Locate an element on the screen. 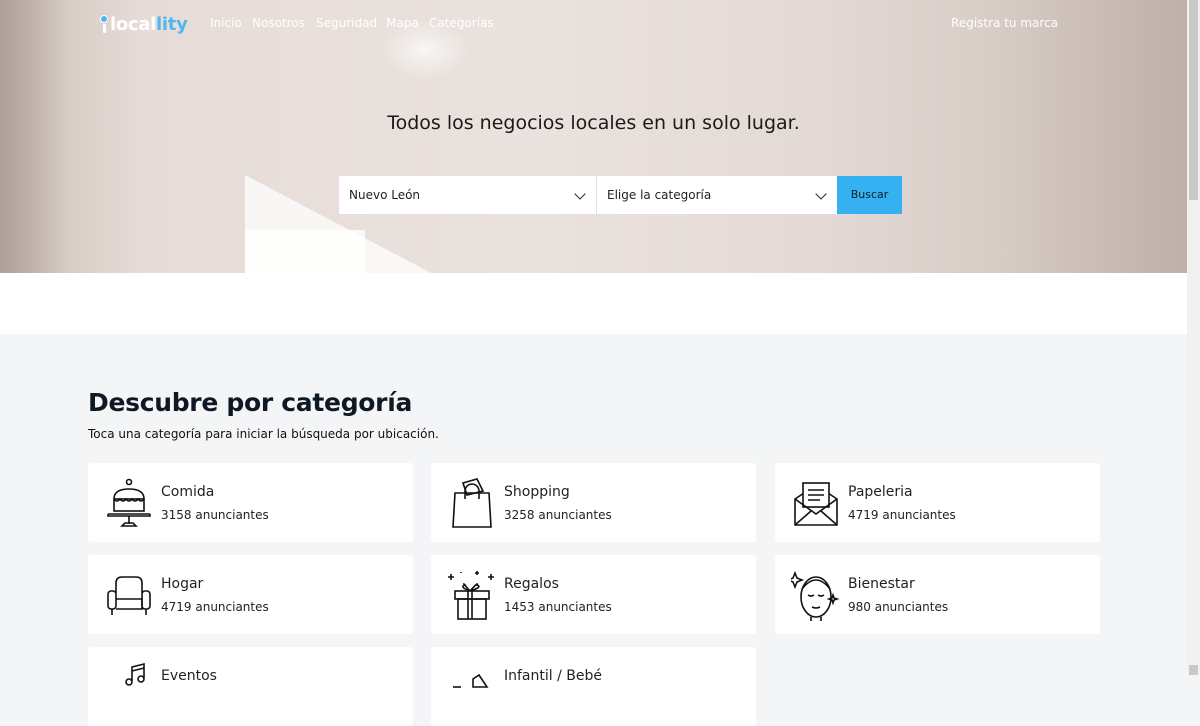  shopping-bag-icon is located at coordinates (472, 503).